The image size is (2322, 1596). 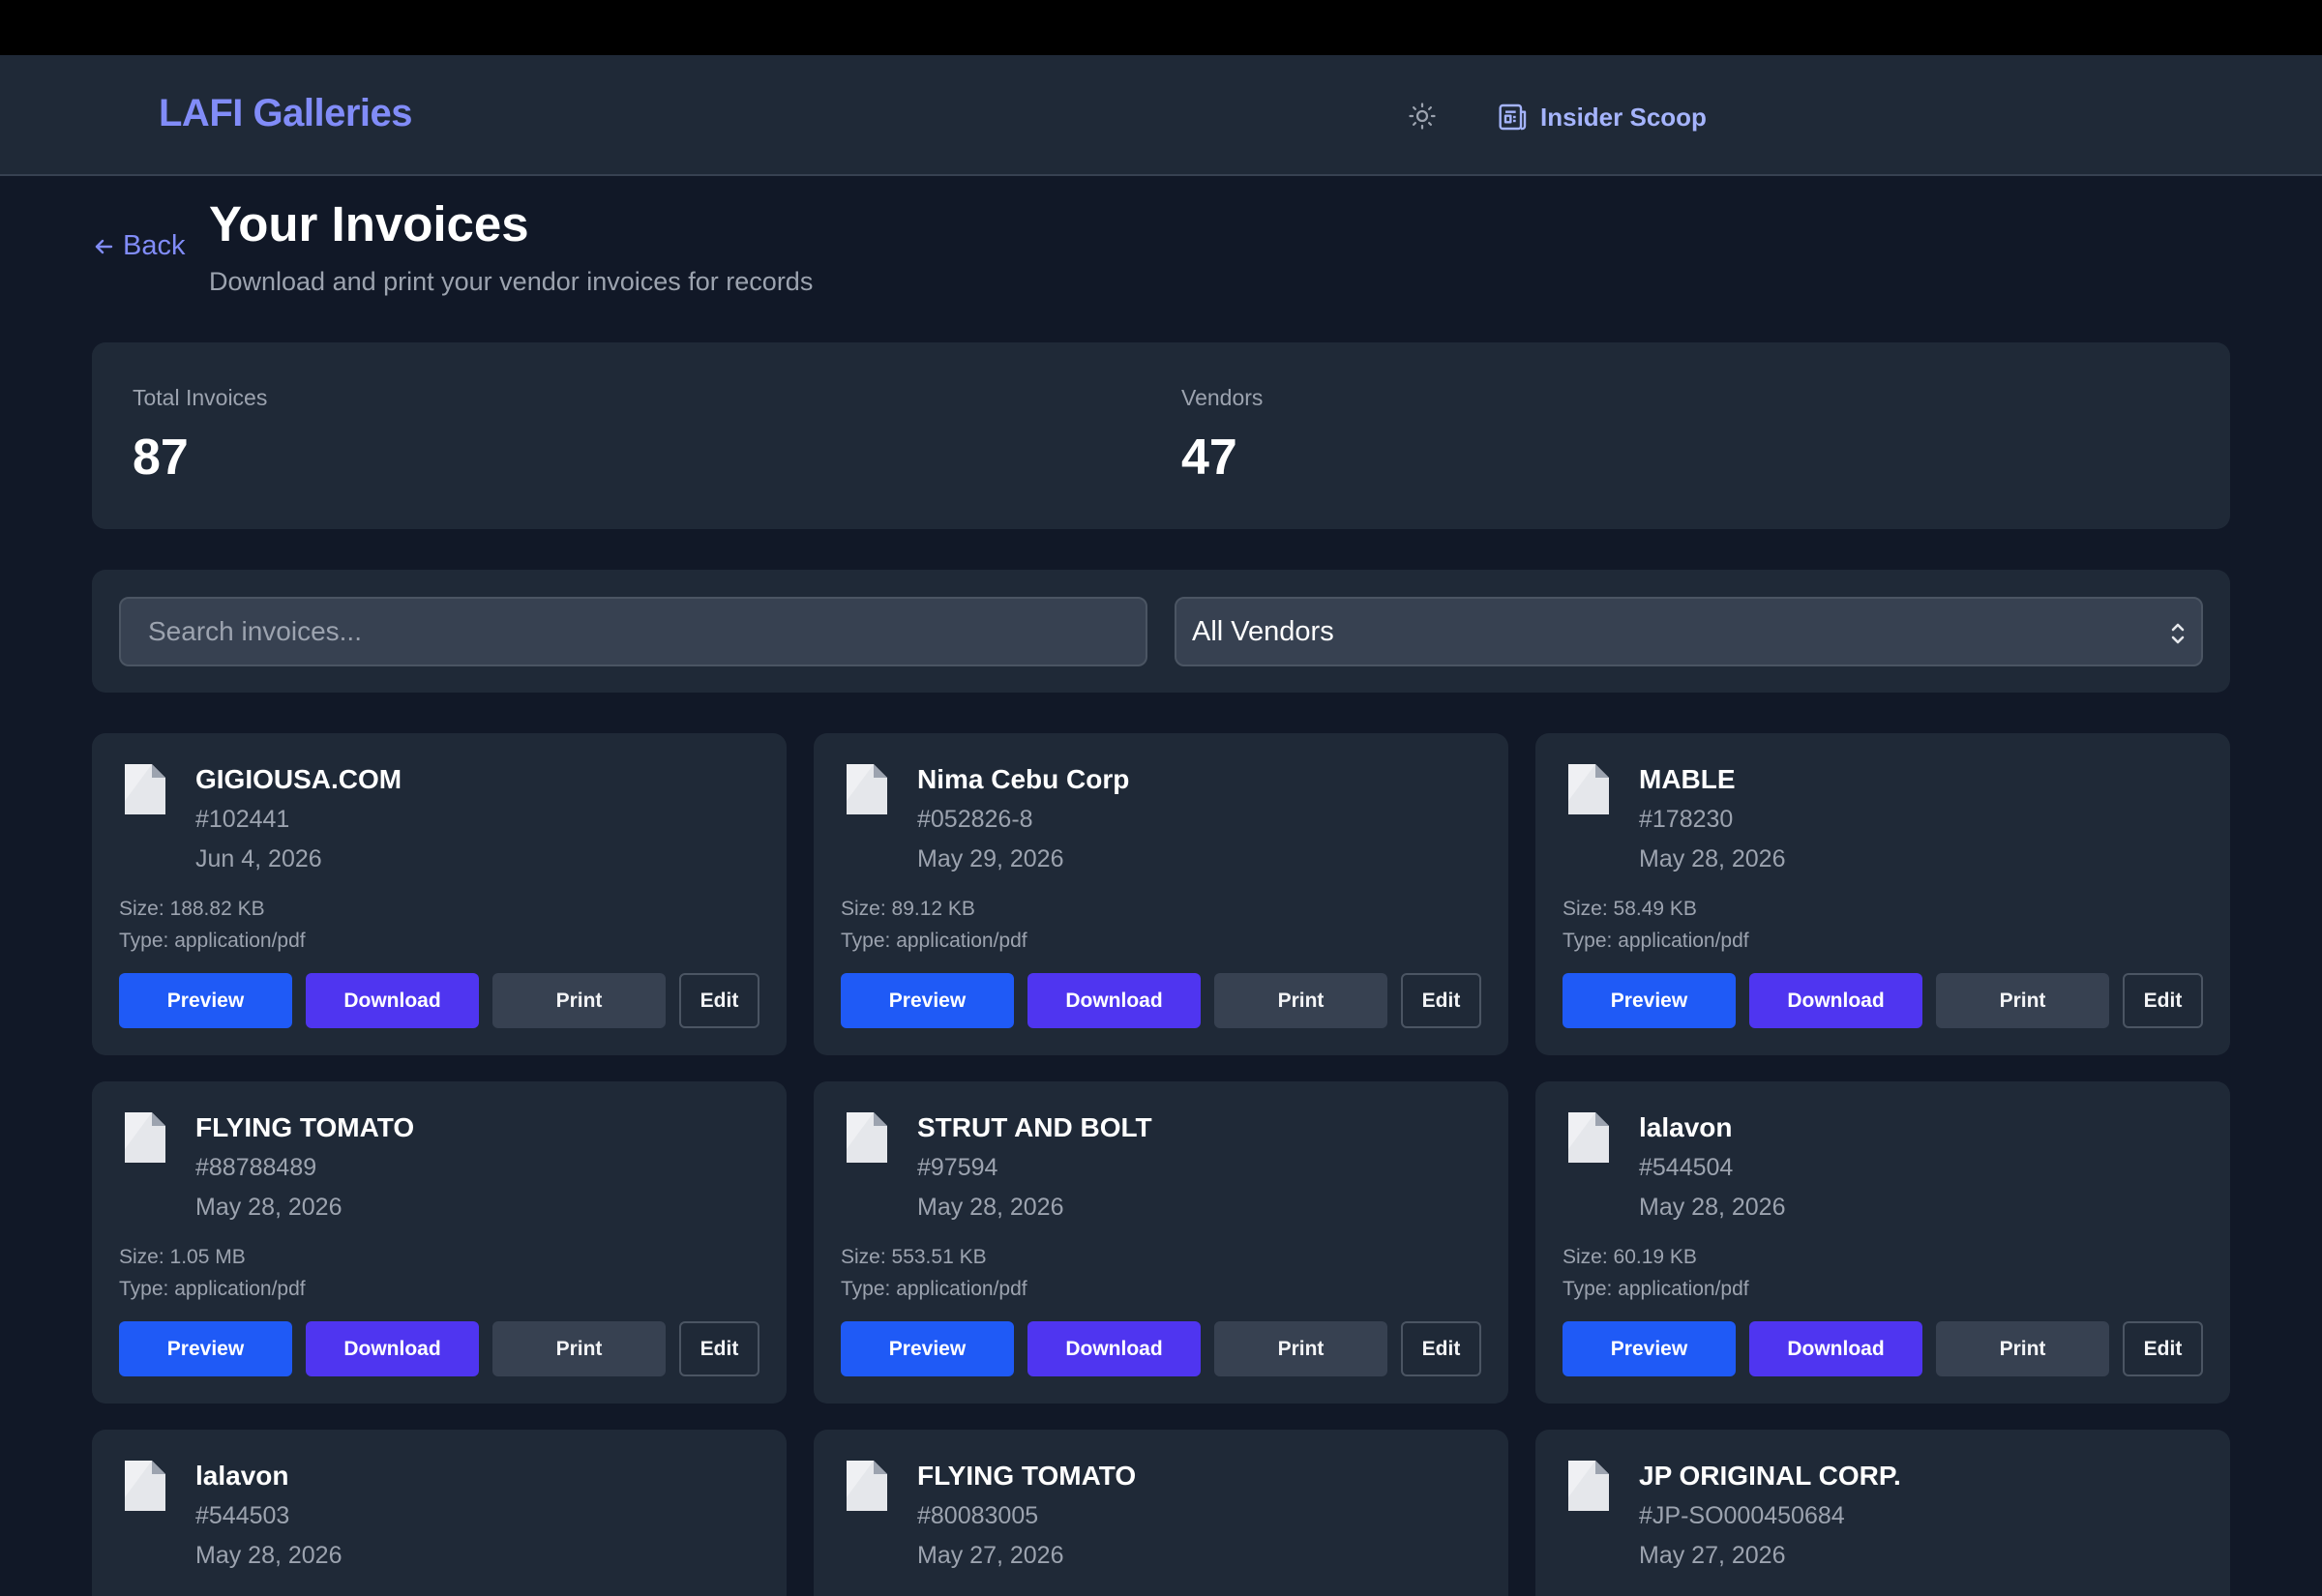 I want to click on vendor-select: All Vendors, so click(x=1689, y=631).